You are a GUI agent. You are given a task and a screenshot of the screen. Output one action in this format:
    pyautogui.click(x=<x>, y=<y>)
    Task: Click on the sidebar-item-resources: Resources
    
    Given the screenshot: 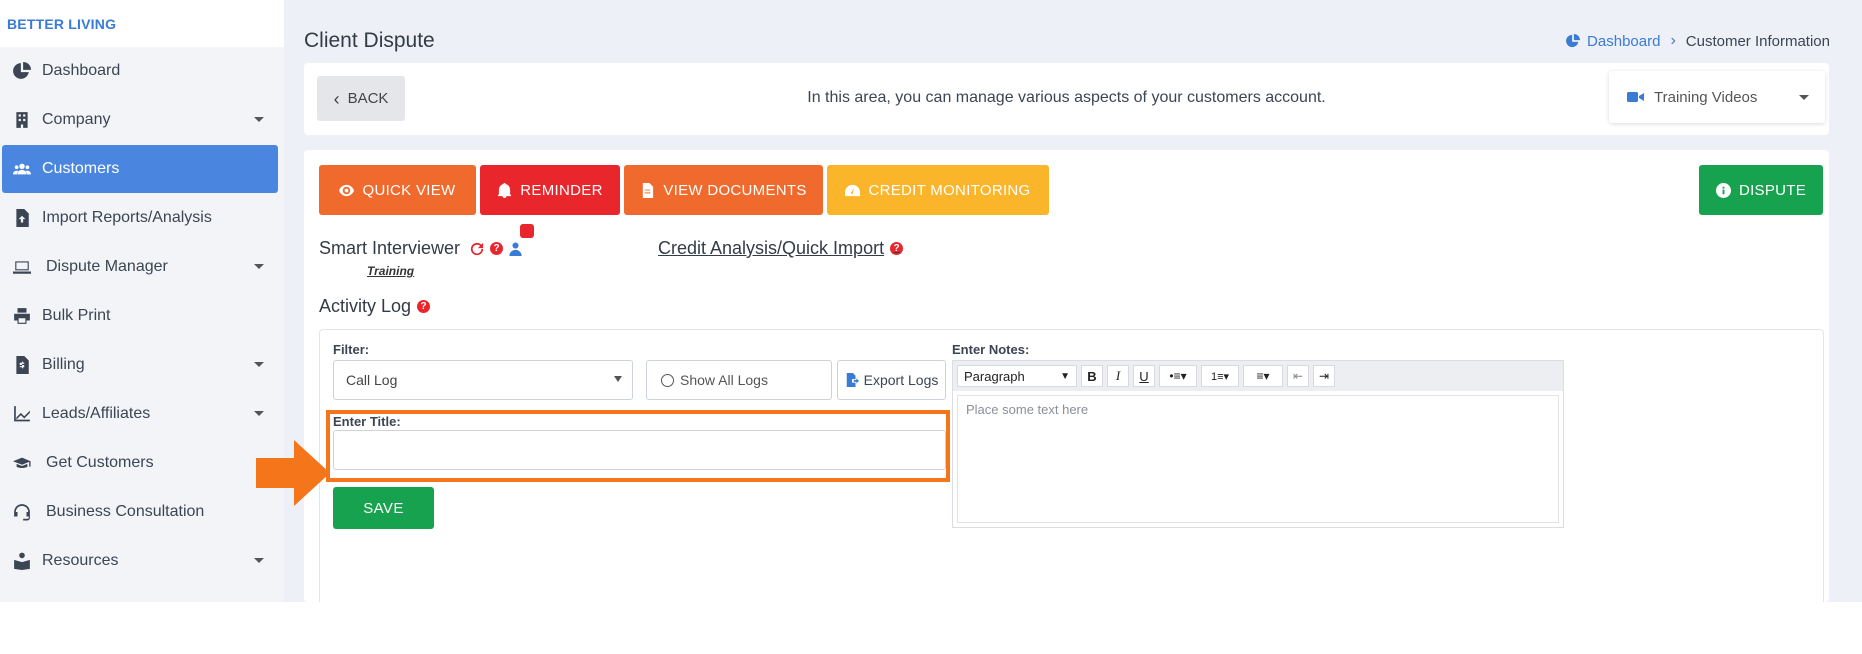 What is the action you would take?
    pyautogui.click(x=142, y=561)
    